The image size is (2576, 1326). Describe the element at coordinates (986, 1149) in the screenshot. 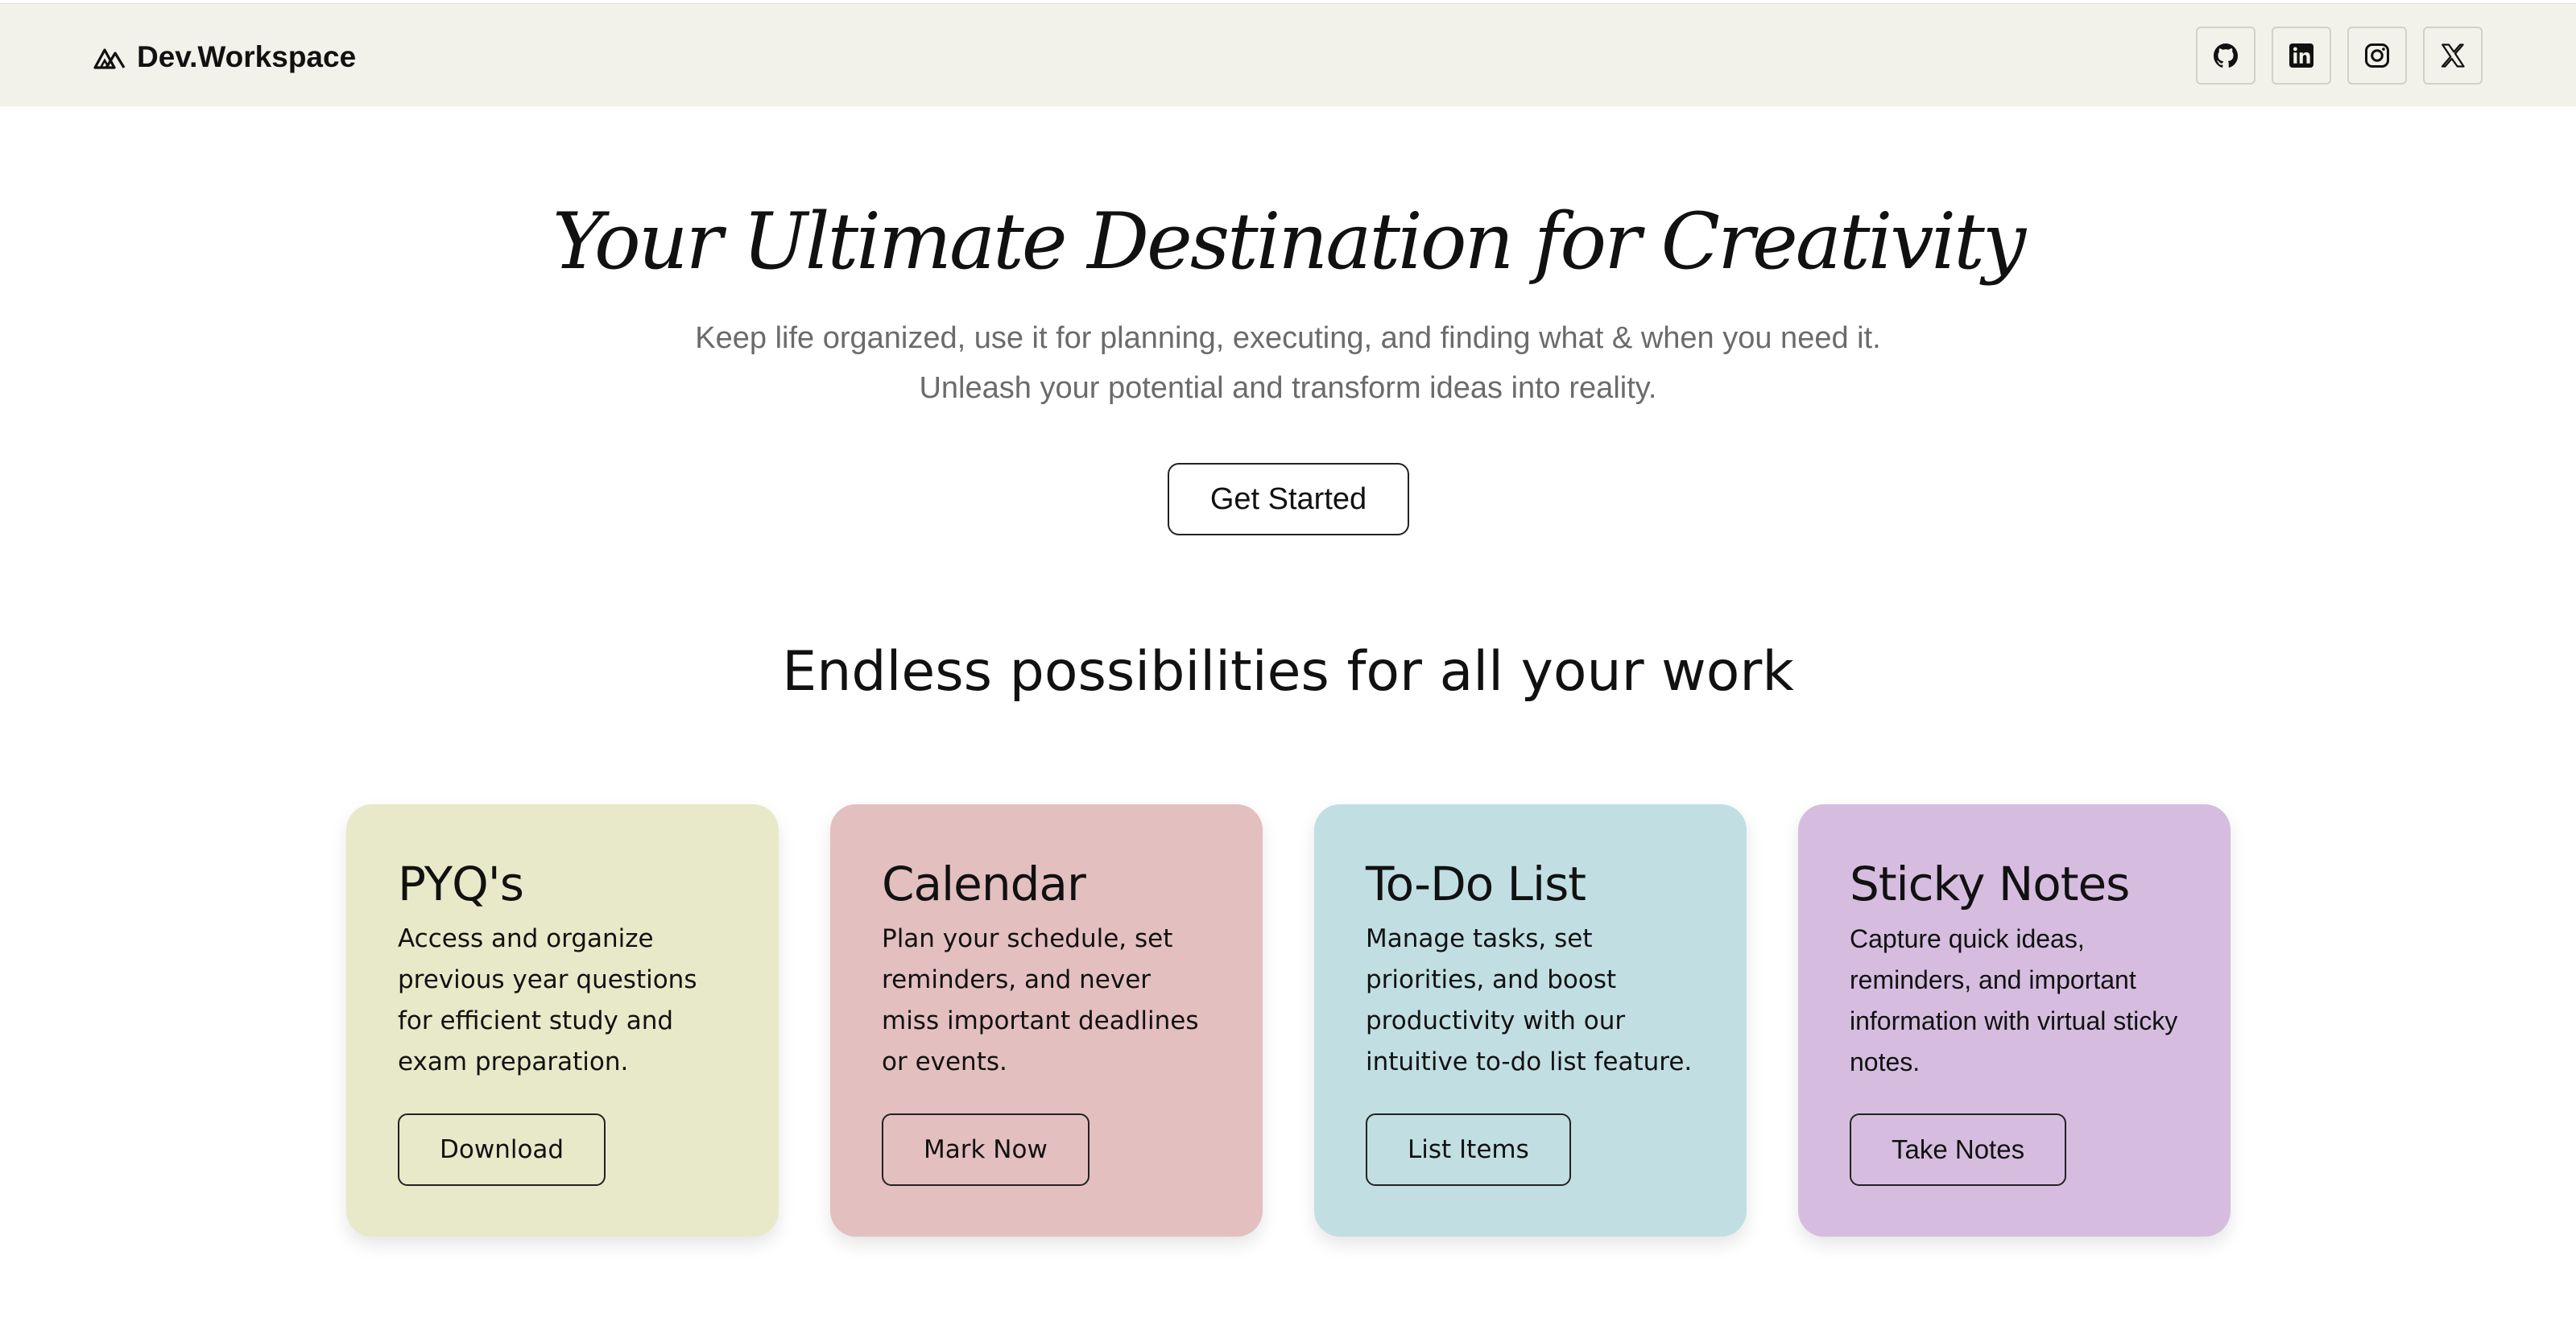

I see `mark-now-button: Mark Now` at that location.